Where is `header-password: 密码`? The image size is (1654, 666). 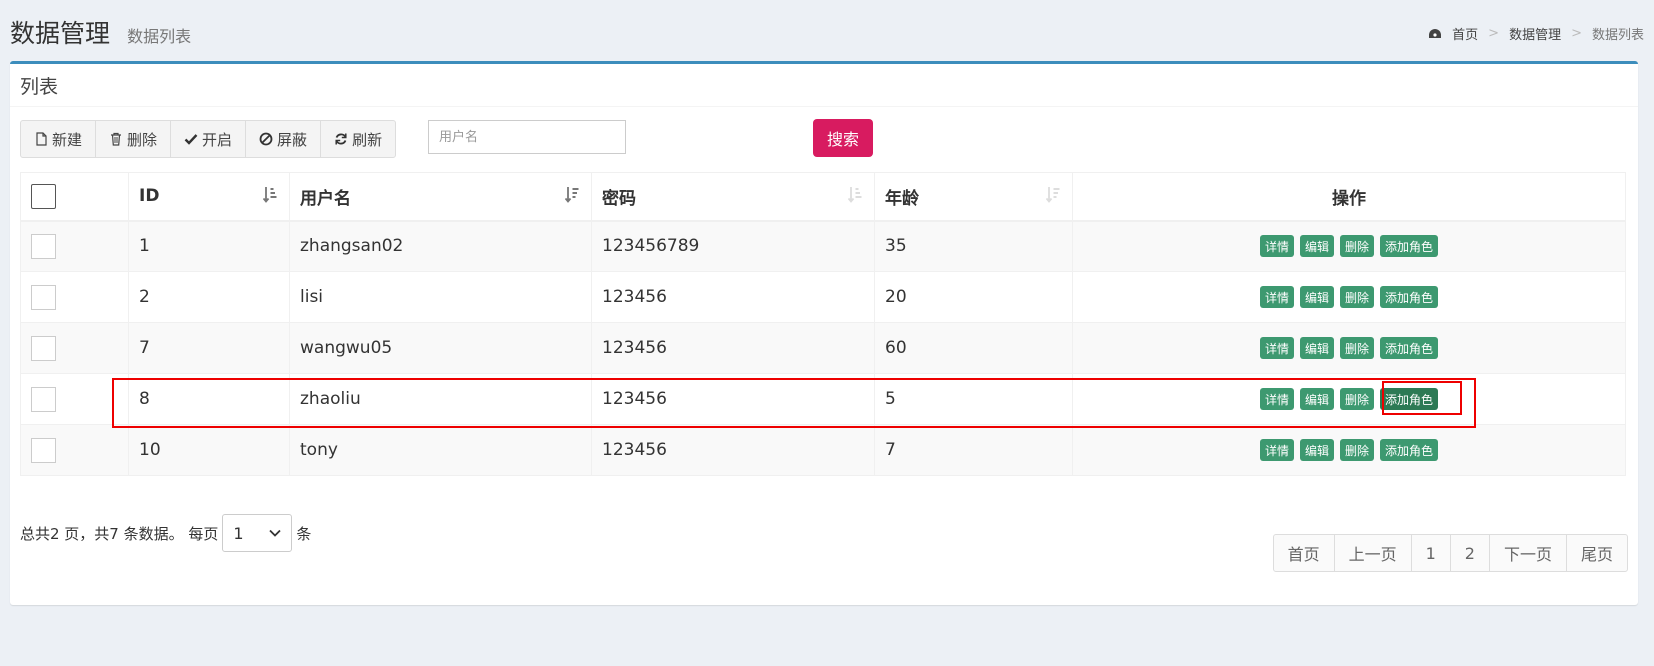 header-password: 密码 is located at coordinates (733, 197).